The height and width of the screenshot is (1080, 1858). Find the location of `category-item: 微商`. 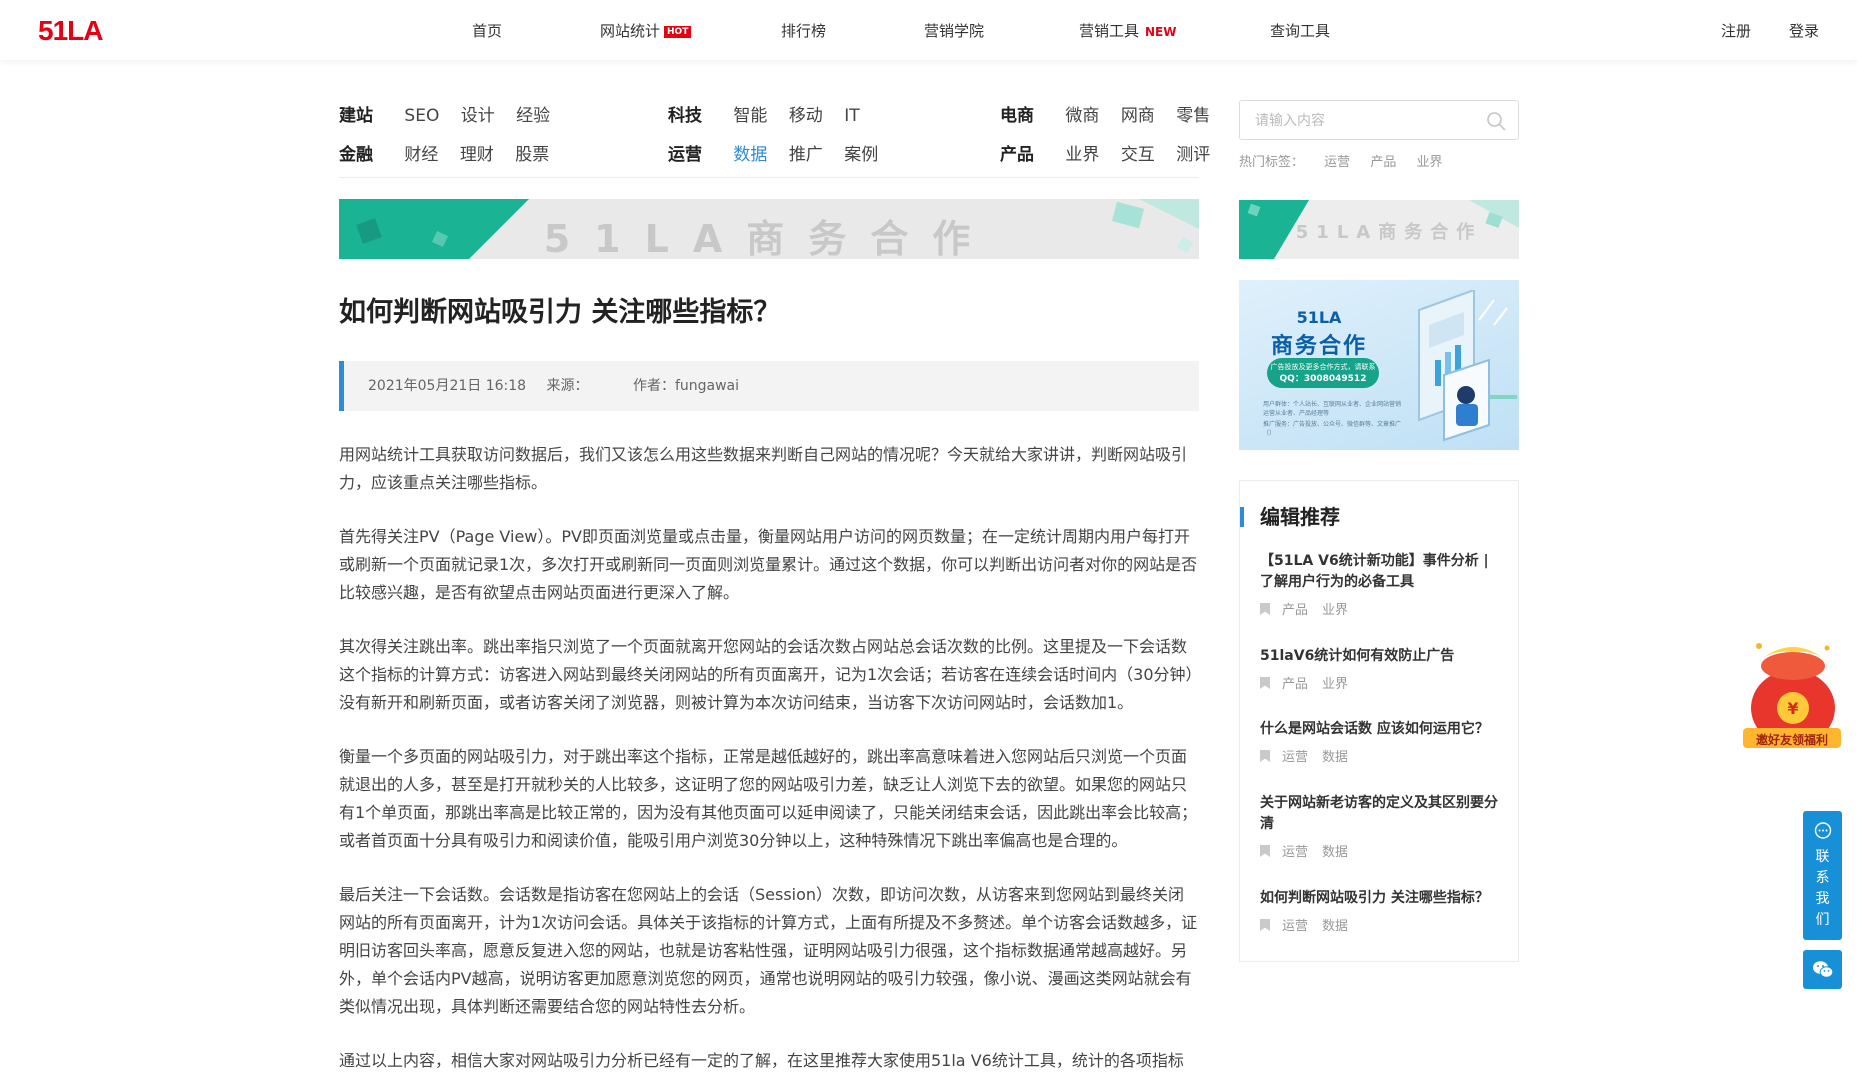

category-item: 微商 is located at coordinates (1082, 116).